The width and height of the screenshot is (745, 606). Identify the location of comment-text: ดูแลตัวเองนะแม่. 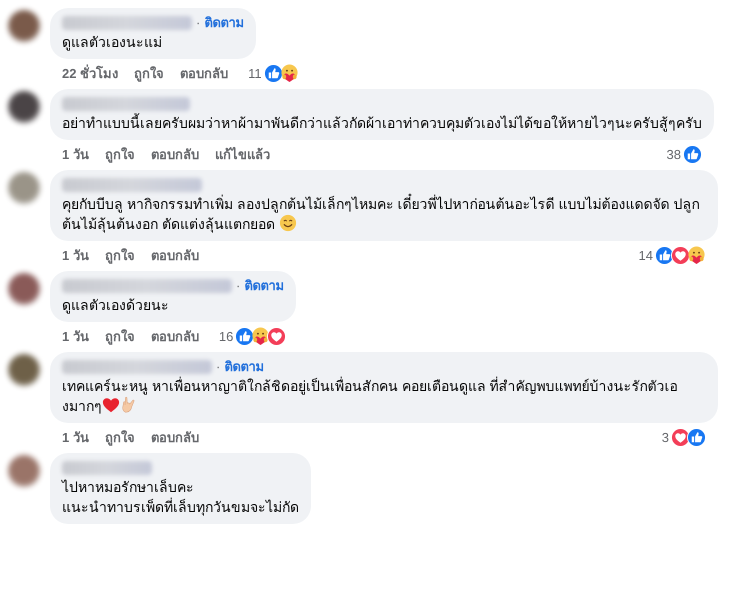
(112, 42).